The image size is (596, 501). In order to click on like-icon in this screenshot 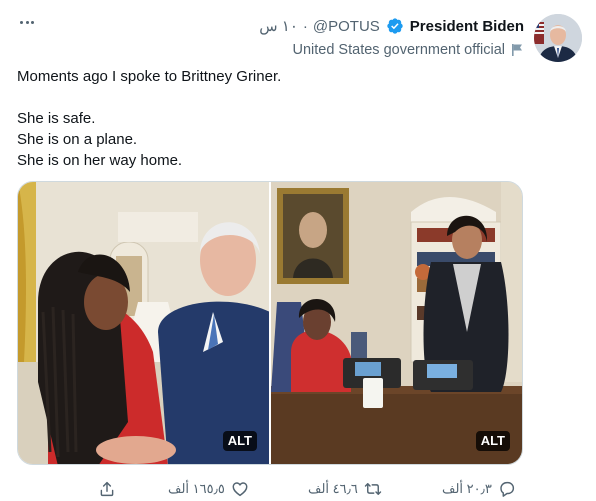, I will do `click(240, 489)`.